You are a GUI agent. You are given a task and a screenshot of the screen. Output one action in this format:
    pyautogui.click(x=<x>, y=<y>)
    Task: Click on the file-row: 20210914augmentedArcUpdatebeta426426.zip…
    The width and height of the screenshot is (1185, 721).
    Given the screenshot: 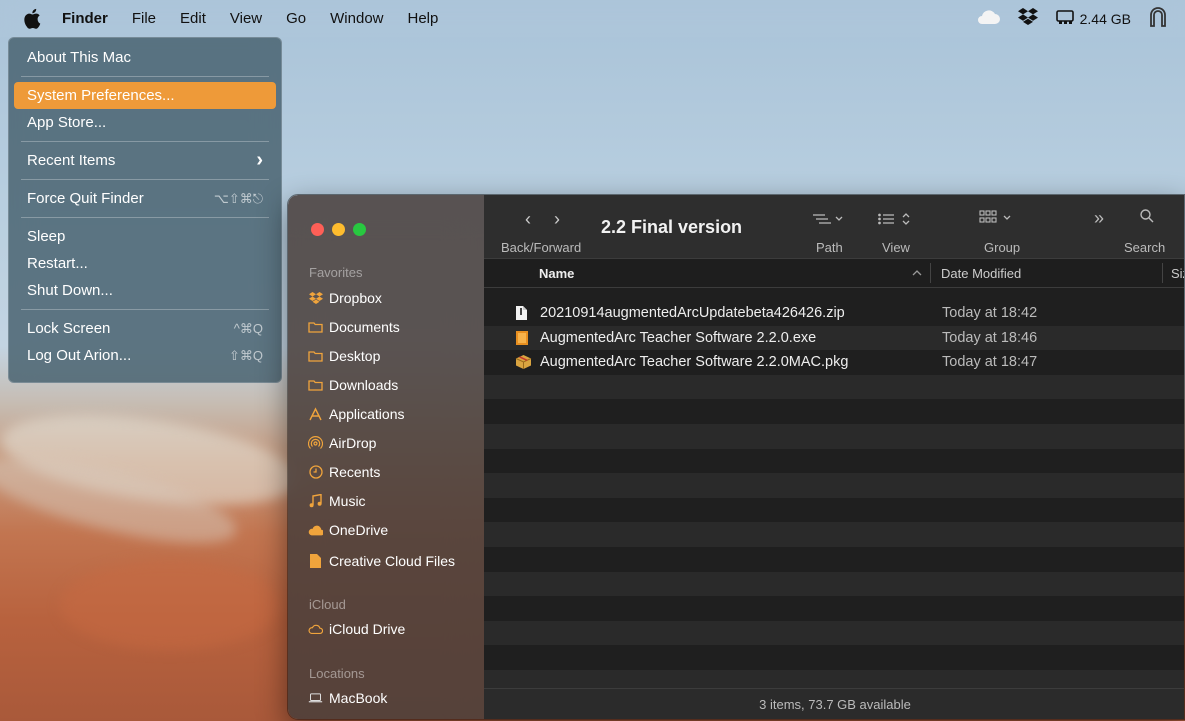 What is the action you would take?
    pyautogui.click(x=834, y=313)
    